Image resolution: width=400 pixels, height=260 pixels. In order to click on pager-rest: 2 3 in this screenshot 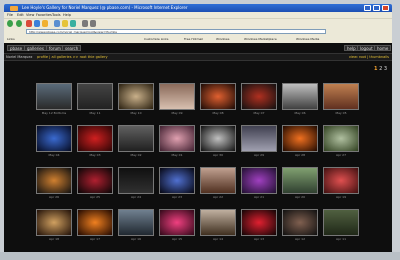, I will do `click(383, 69)`.